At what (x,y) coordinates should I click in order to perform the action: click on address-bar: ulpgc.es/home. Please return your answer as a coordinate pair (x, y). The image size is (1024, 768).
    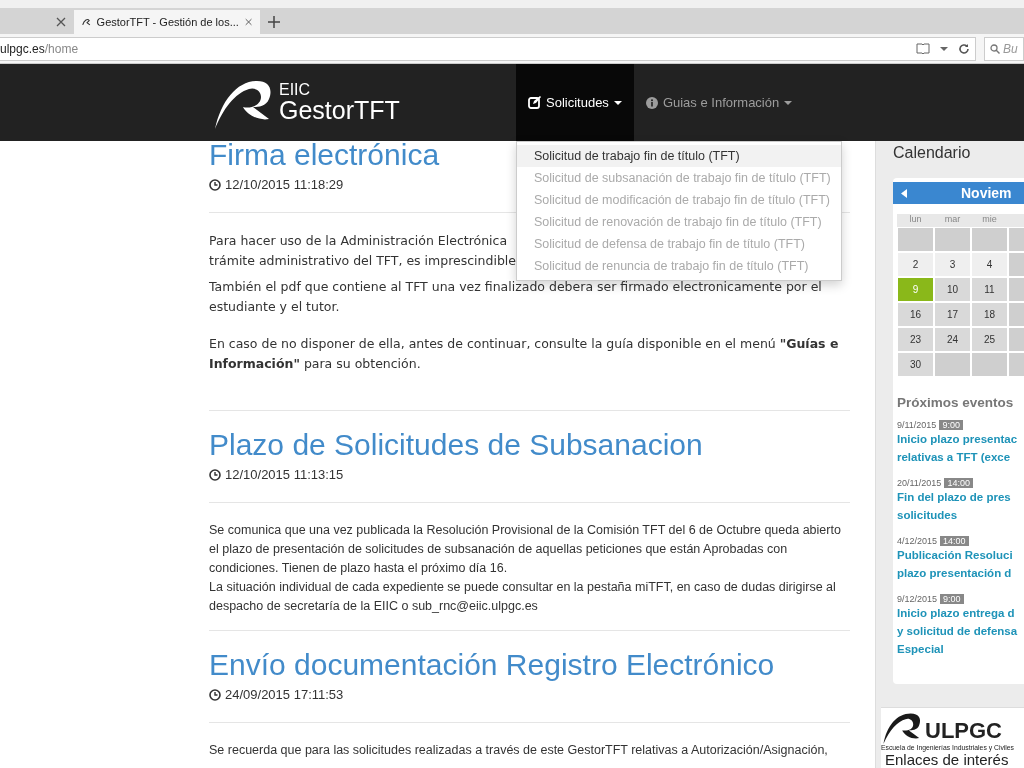
    Looking at the image, I should click on (488, 48).